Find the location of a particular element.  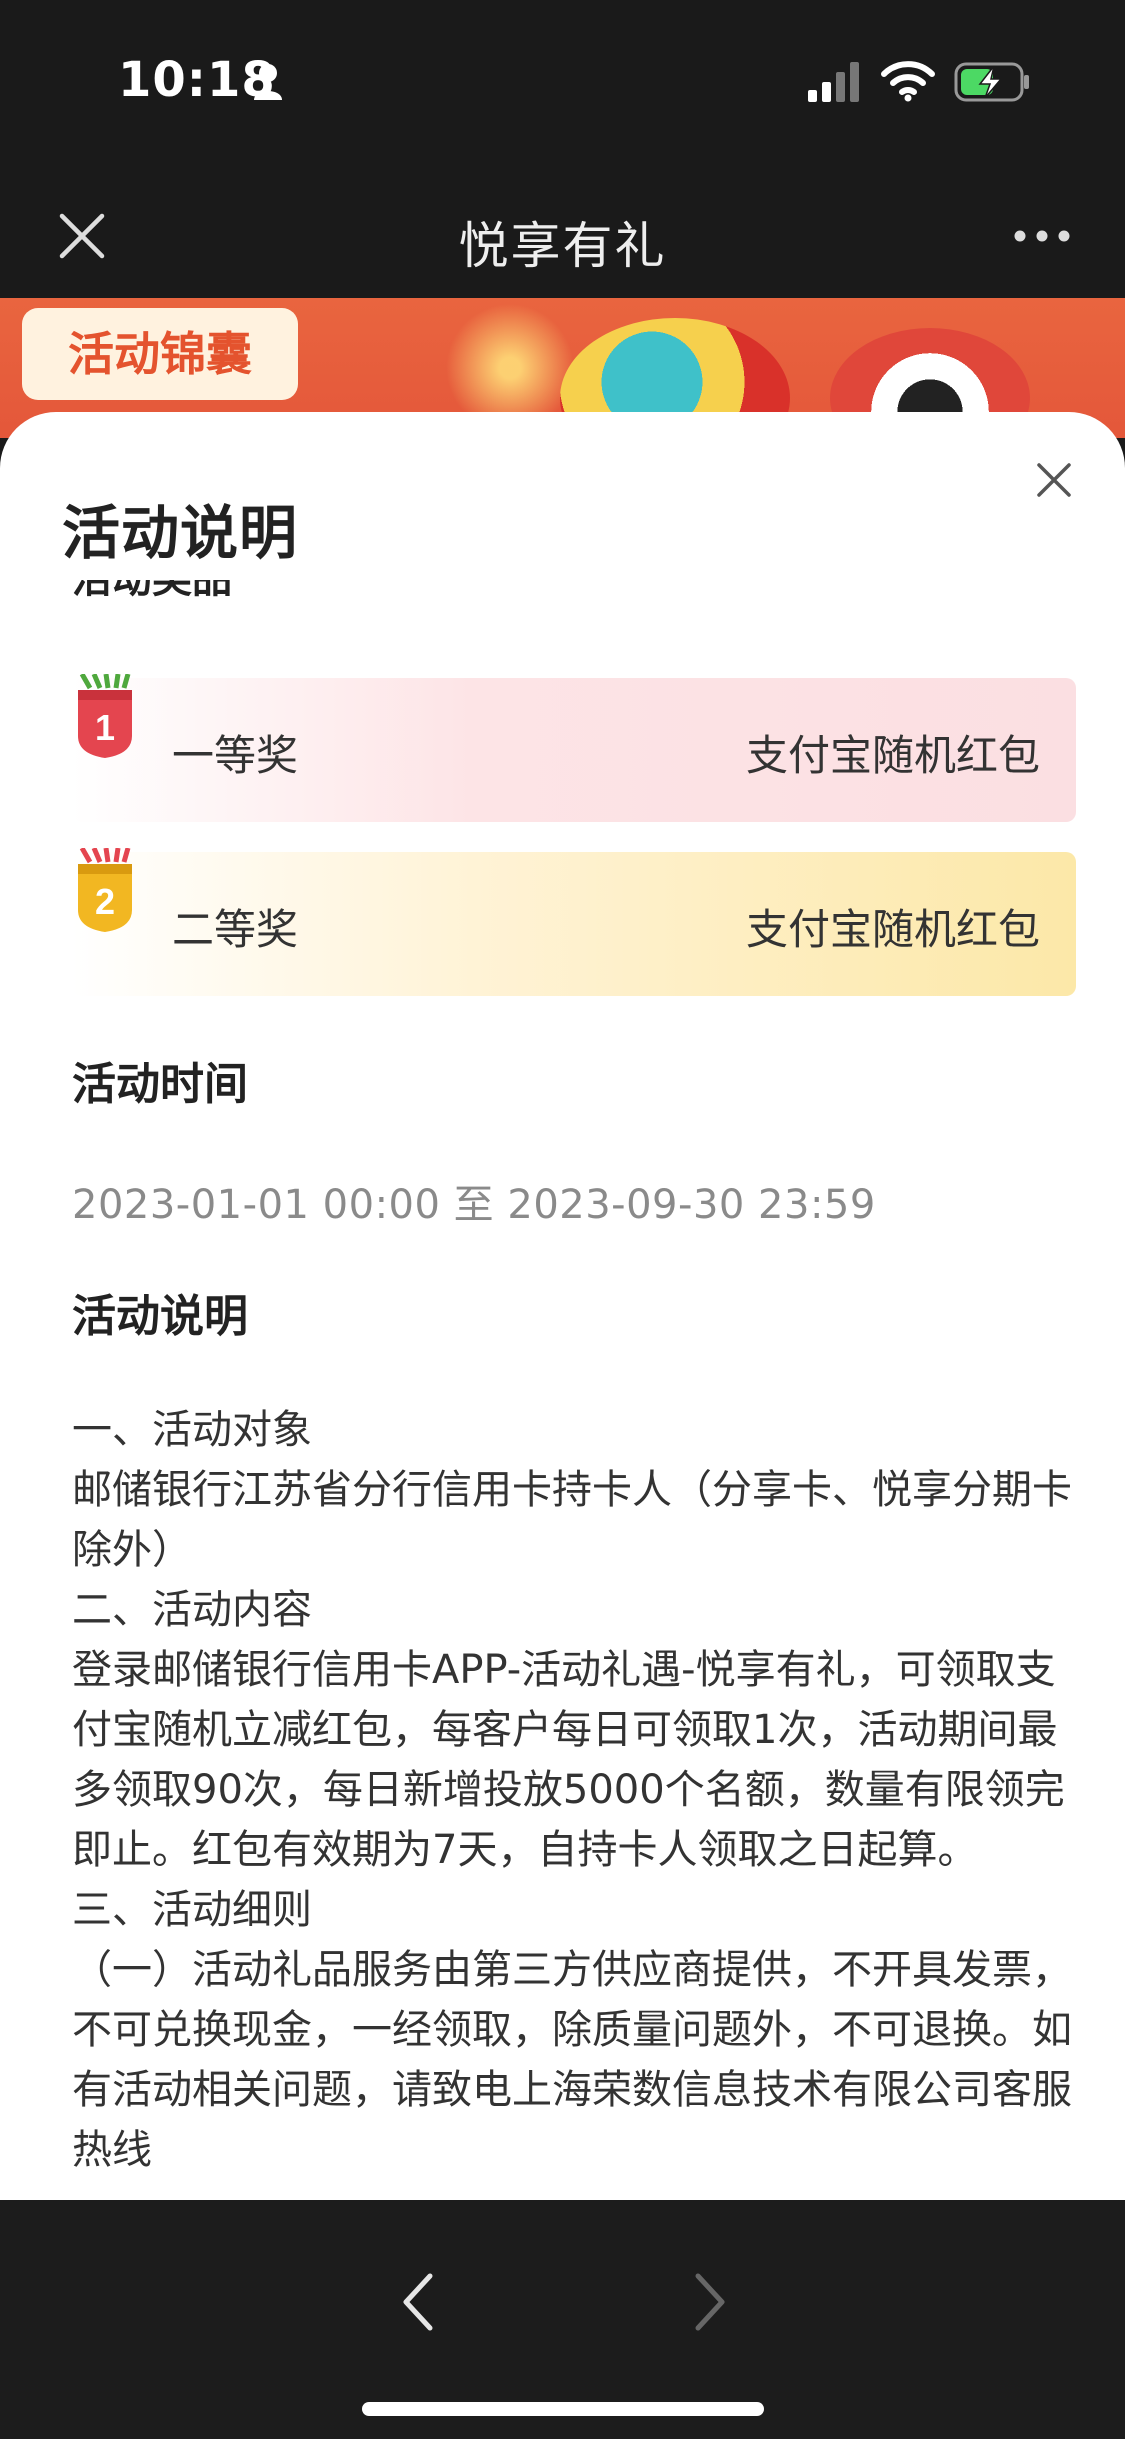

sheet-close-icon is located at coordinates (1054, 480).